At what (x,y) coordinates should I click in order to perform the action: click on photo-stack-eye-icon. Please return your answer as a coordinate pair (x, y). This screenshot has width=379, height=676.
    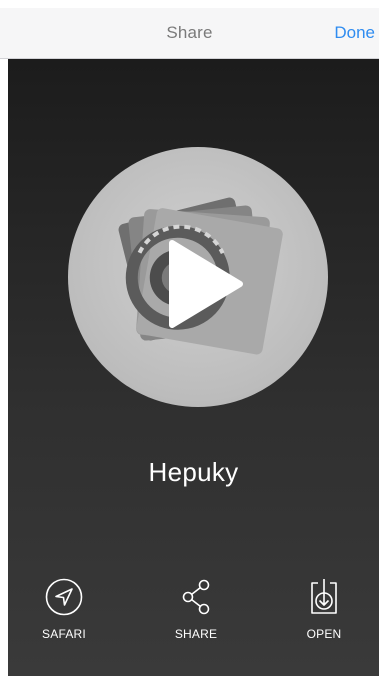
    Looking at the image, I should click on (200, 276).